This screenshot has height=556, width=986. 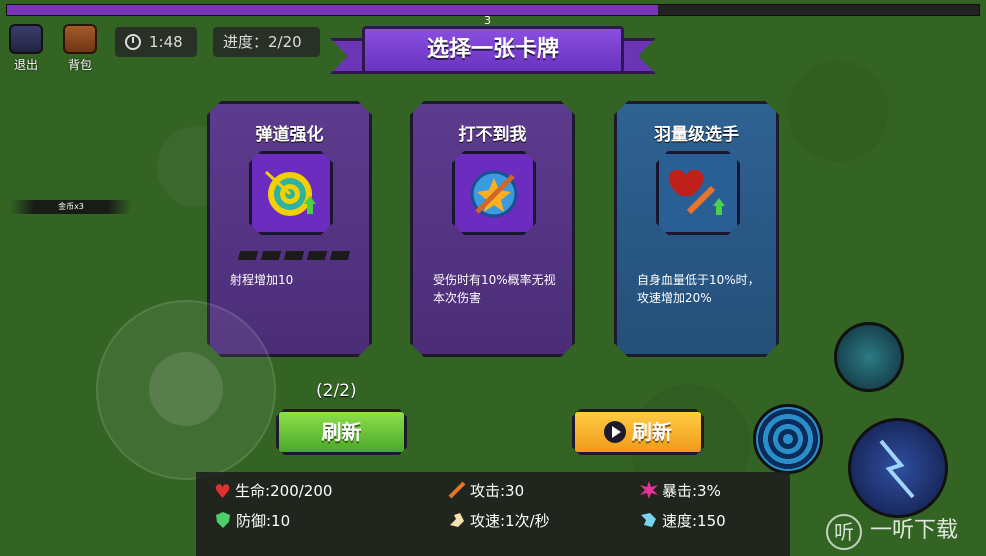 I want to click on refresh-button: 刷新, so click(x=341, y=432).